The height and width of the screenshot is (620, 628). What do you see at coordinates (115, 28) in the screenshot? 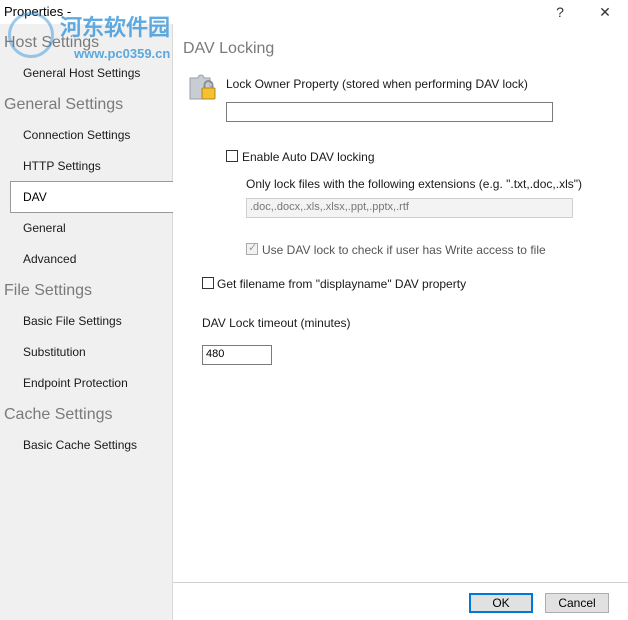
I see `watermark-text: 河东软件园` at bounding box center [115, 28].